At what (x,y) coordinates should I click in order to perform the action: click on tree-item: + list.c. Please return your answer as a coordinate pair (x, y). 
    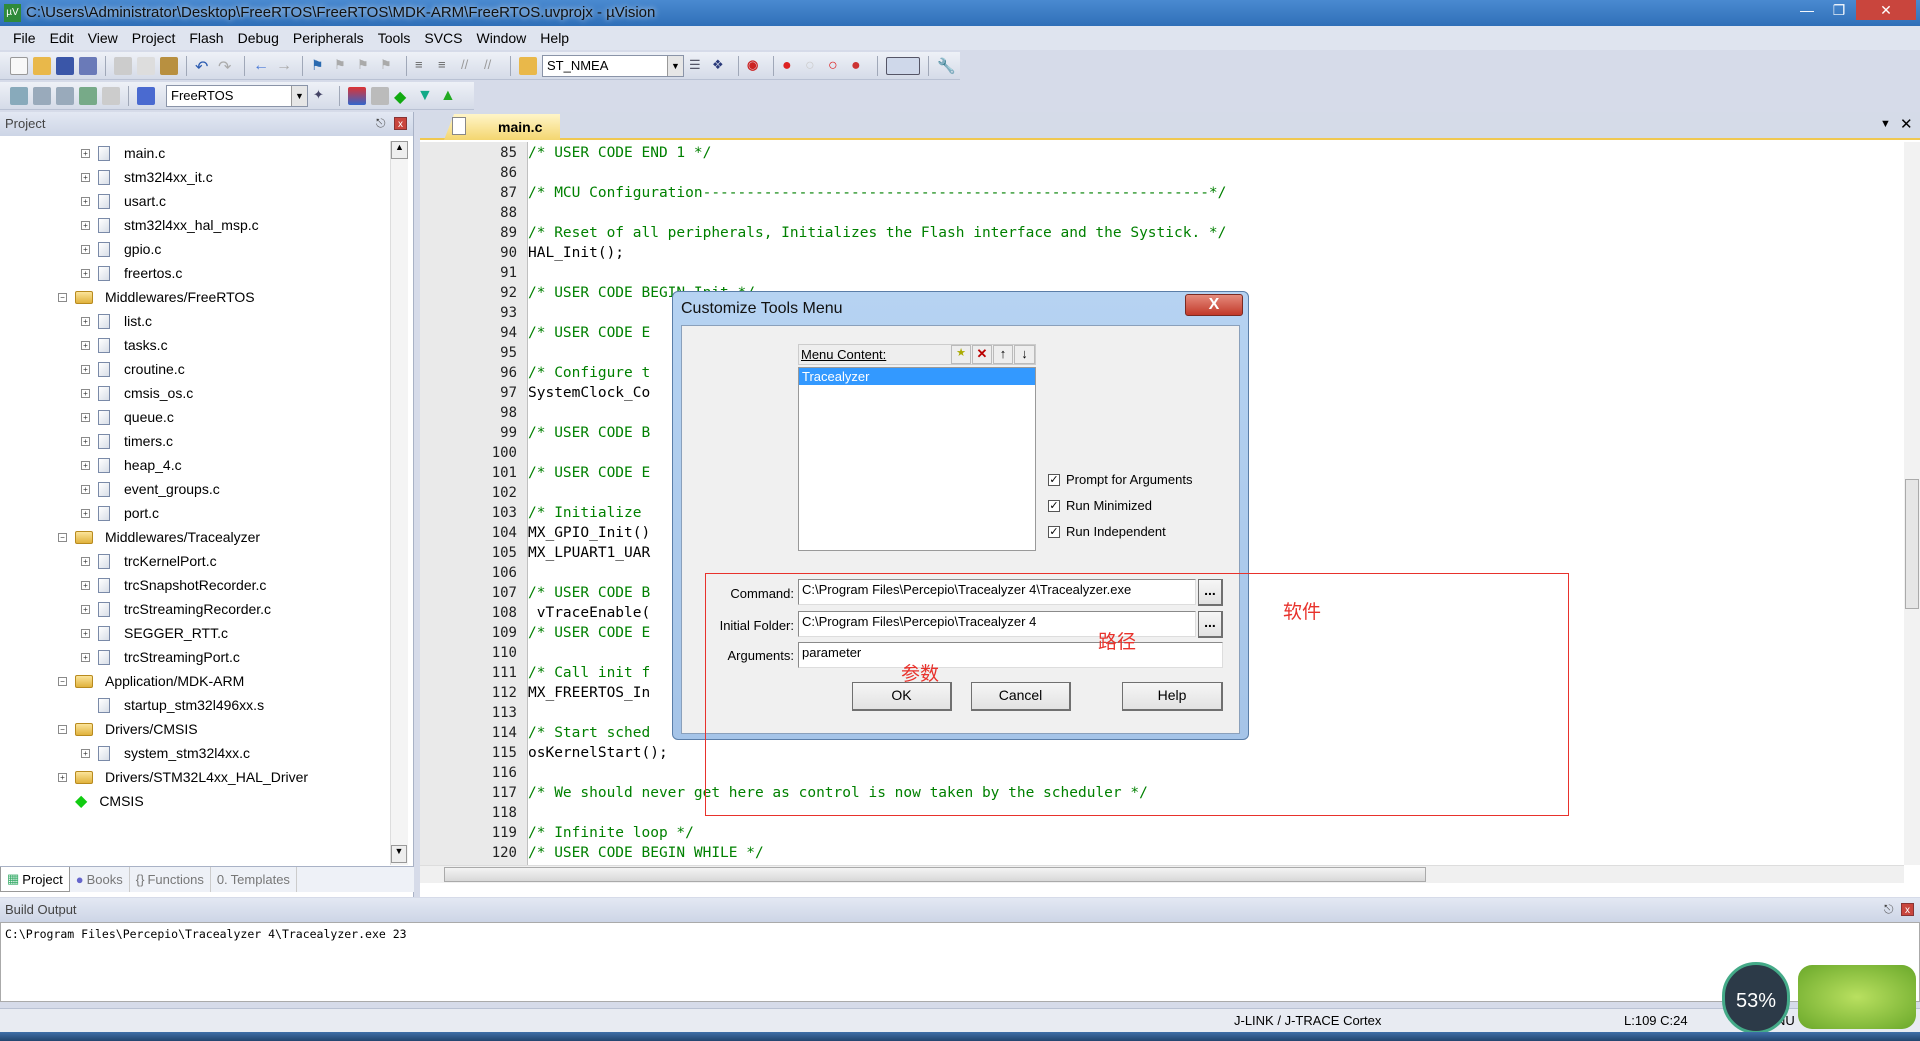
    Looking at the image, I should click on (116, 321).